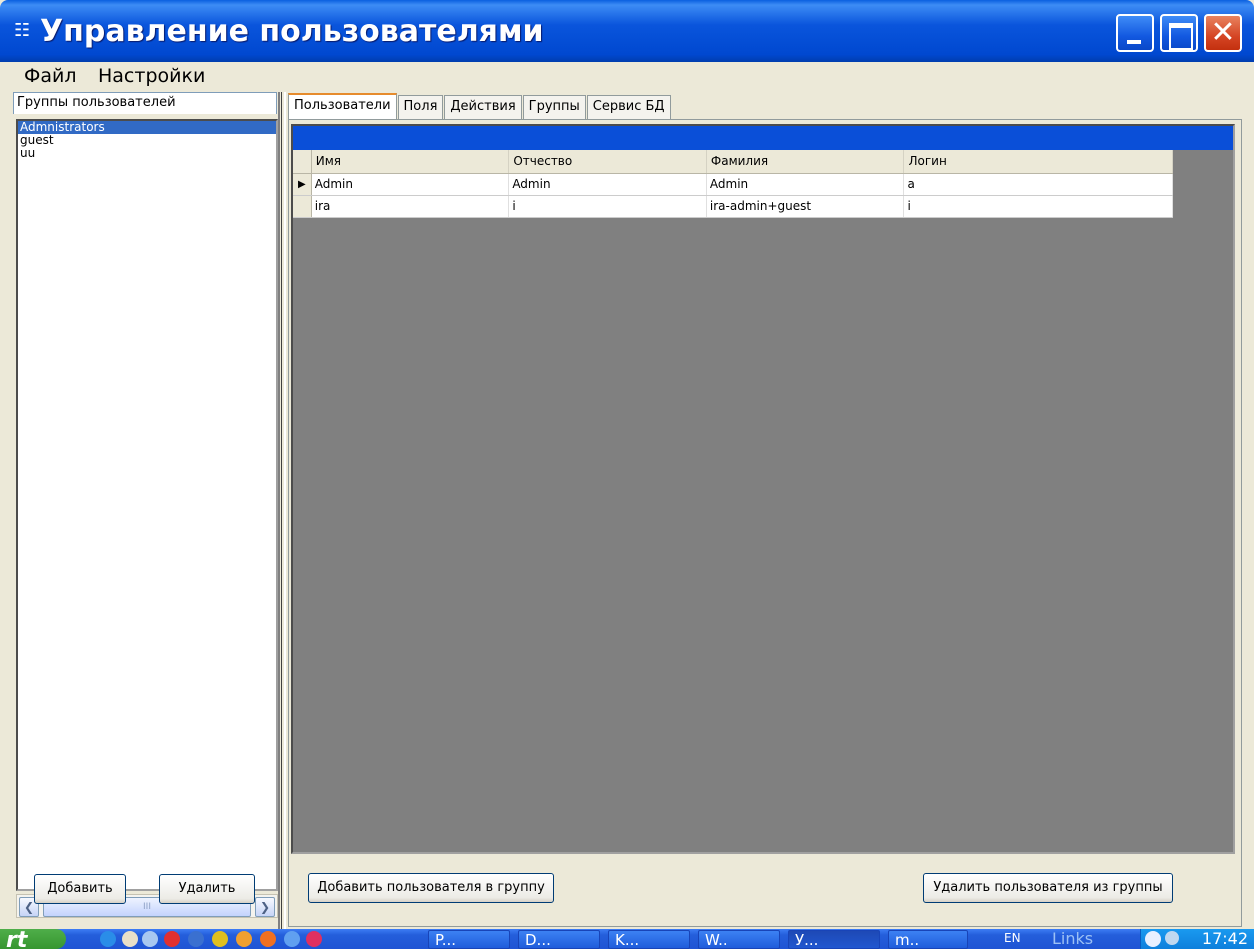 The width and height of the screenshot is (1254, 949). Describe the element at coordinates (1012, 938) in the screenshot. I see `language-indicator: EN` at that location.